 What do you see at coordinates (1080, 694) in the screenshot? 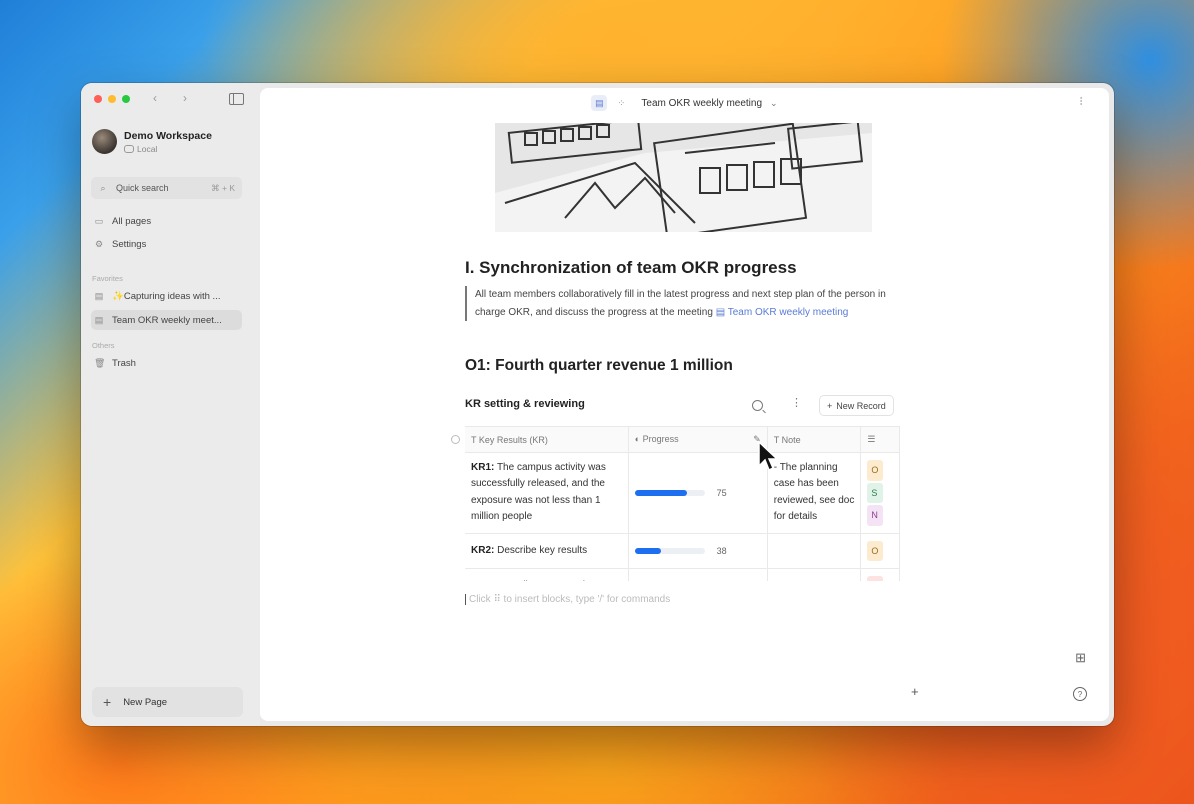
I see `help-icon: ?` at bounding box center [1080, 694].